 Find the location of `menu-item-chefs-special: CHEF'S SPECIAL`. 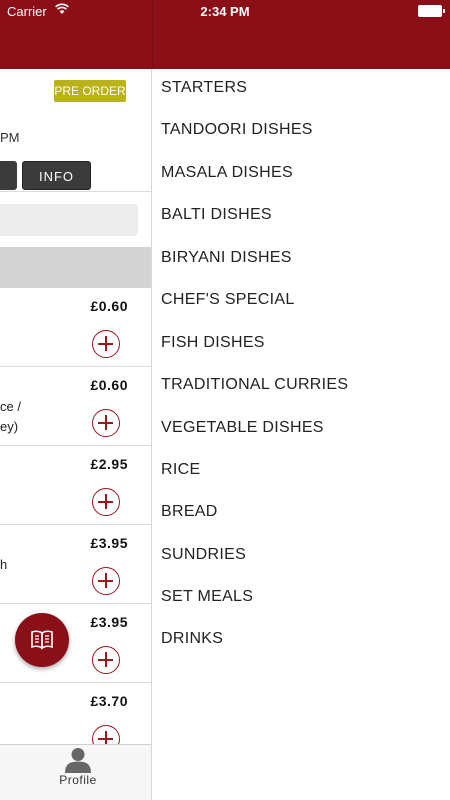

menu-item-chefs-special: CHEF'S SPECIAL is located at coordinates (228, 306).